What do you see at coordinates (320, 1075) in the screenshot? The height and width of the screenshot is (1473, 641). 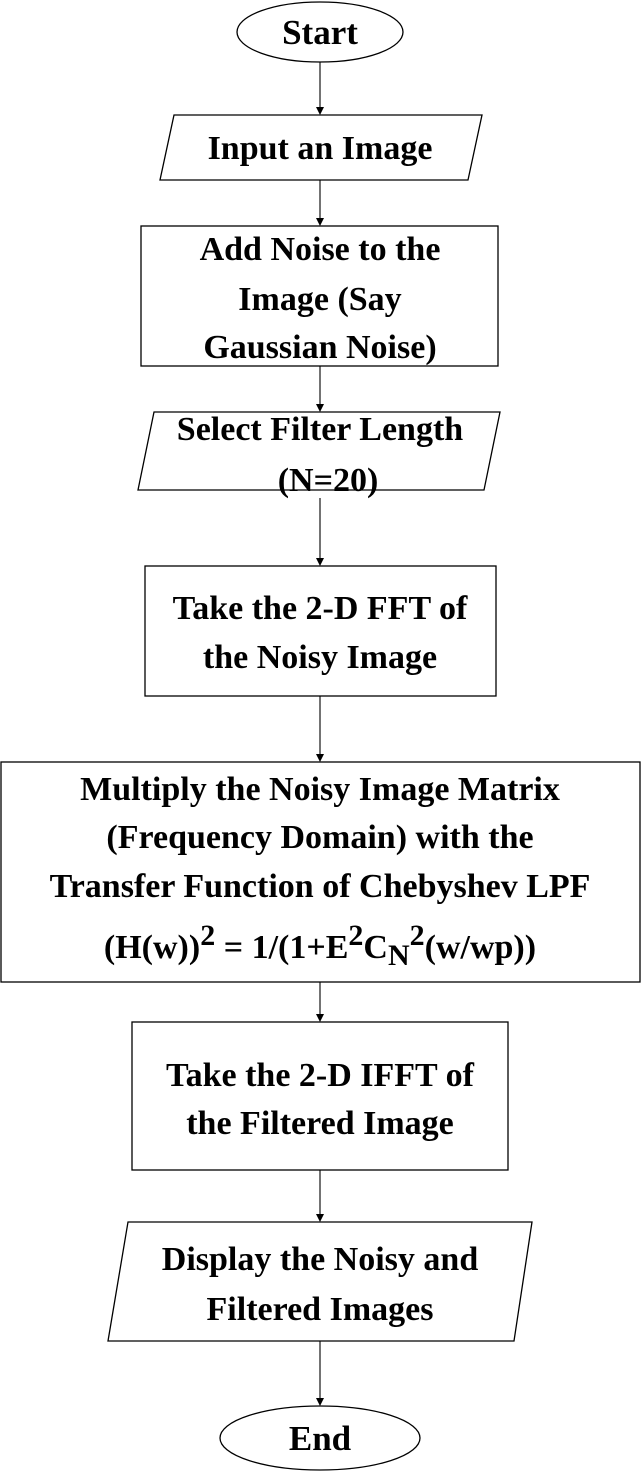 I see `ifft-line-1: Take the 2-D IFFT of` at bounding box center [320, 1075].